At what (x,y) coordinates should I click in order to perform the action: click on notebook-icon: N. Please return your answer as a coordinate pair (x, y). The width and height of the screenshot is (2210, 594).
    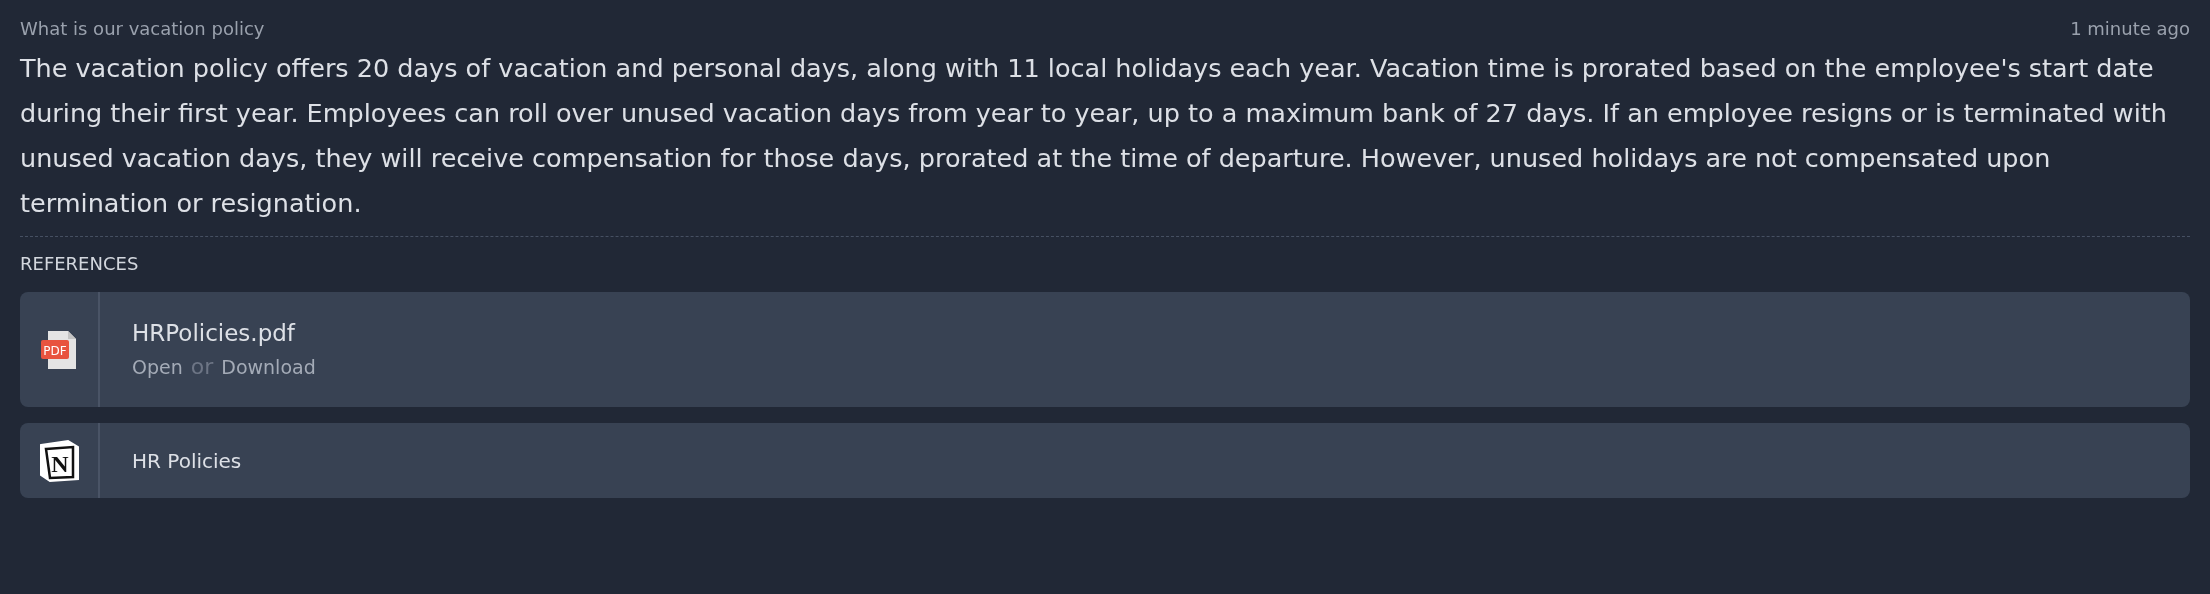
    Looking at the image, I should click on (59, 460).